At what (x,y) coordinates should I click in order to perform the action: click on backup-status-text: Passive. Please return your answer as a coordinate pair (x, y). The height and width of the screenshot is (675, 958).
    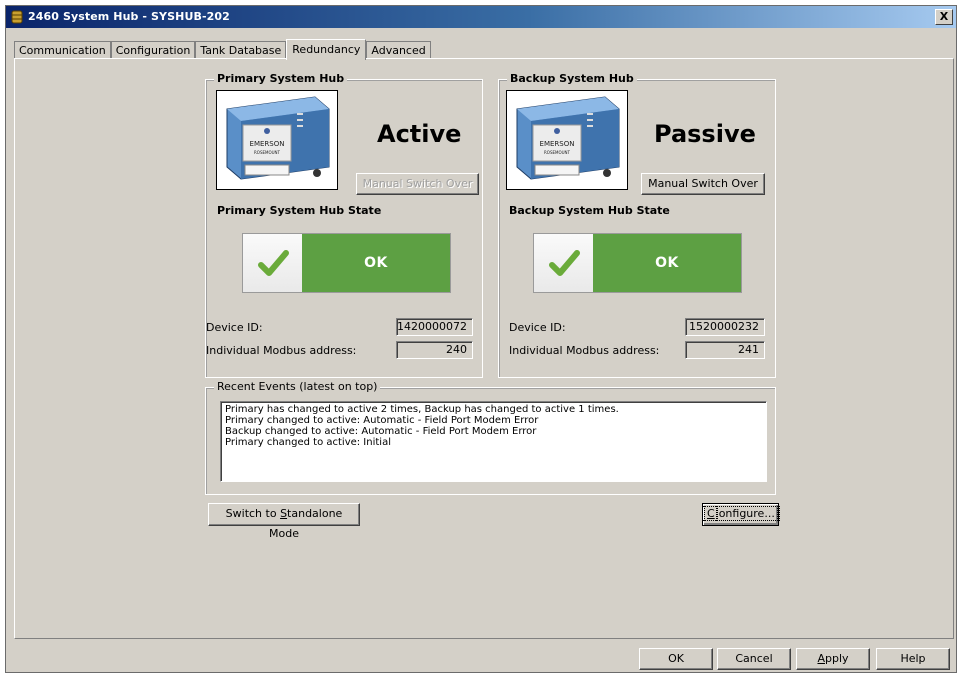
    Looking at the image, I should click on (705, 134).